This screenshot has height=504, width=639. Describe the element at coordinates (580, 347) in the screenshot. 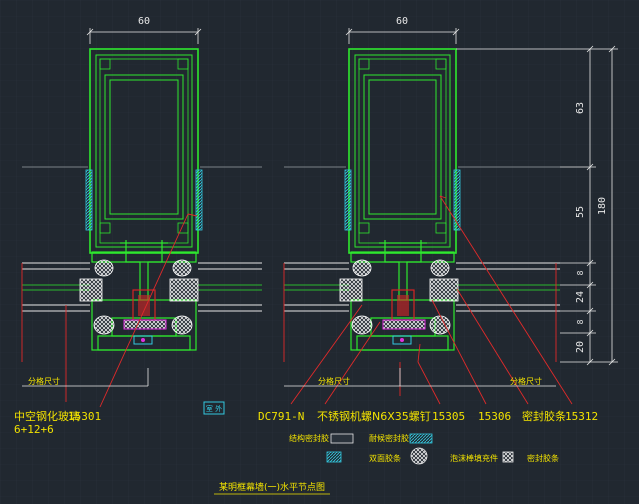

I see `dim-20: 20` at that location.